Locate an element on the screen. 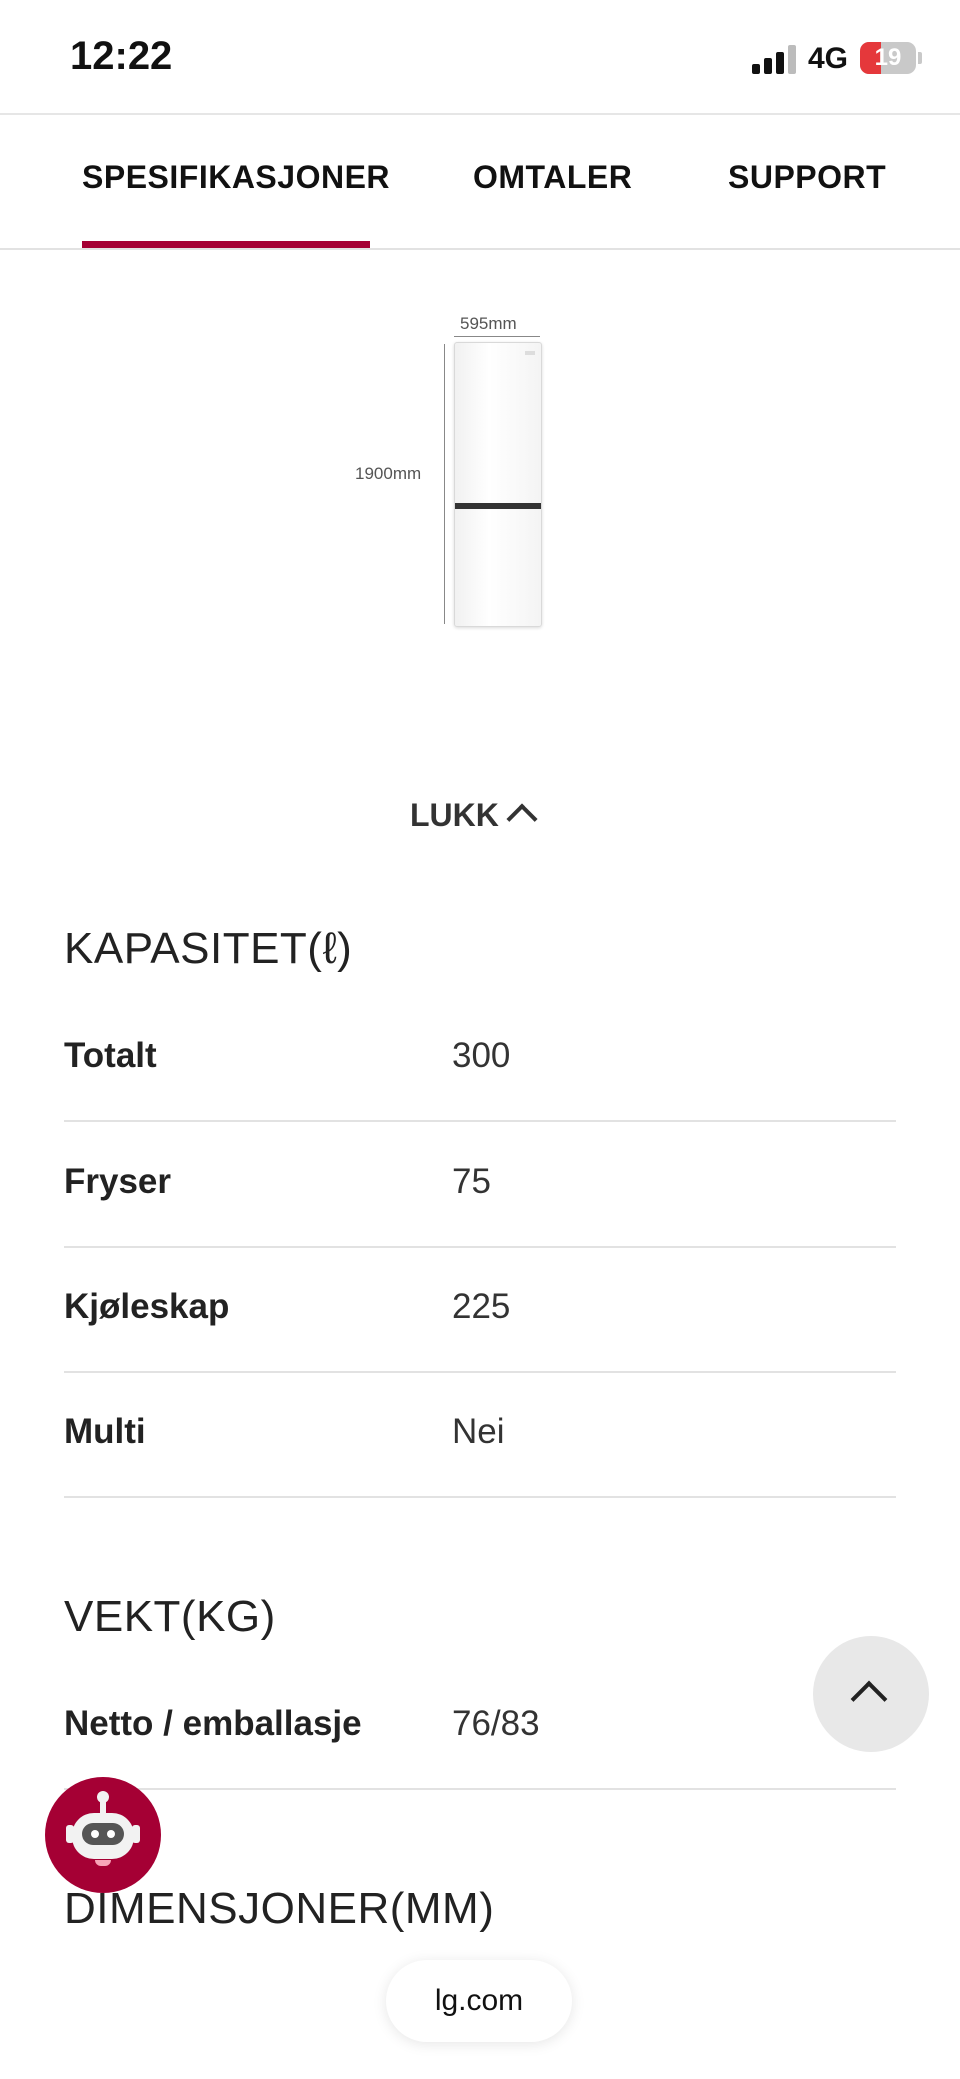 This screenshot has height=2079, width=960. chatbot-button is located at coordinates (103, 1835).